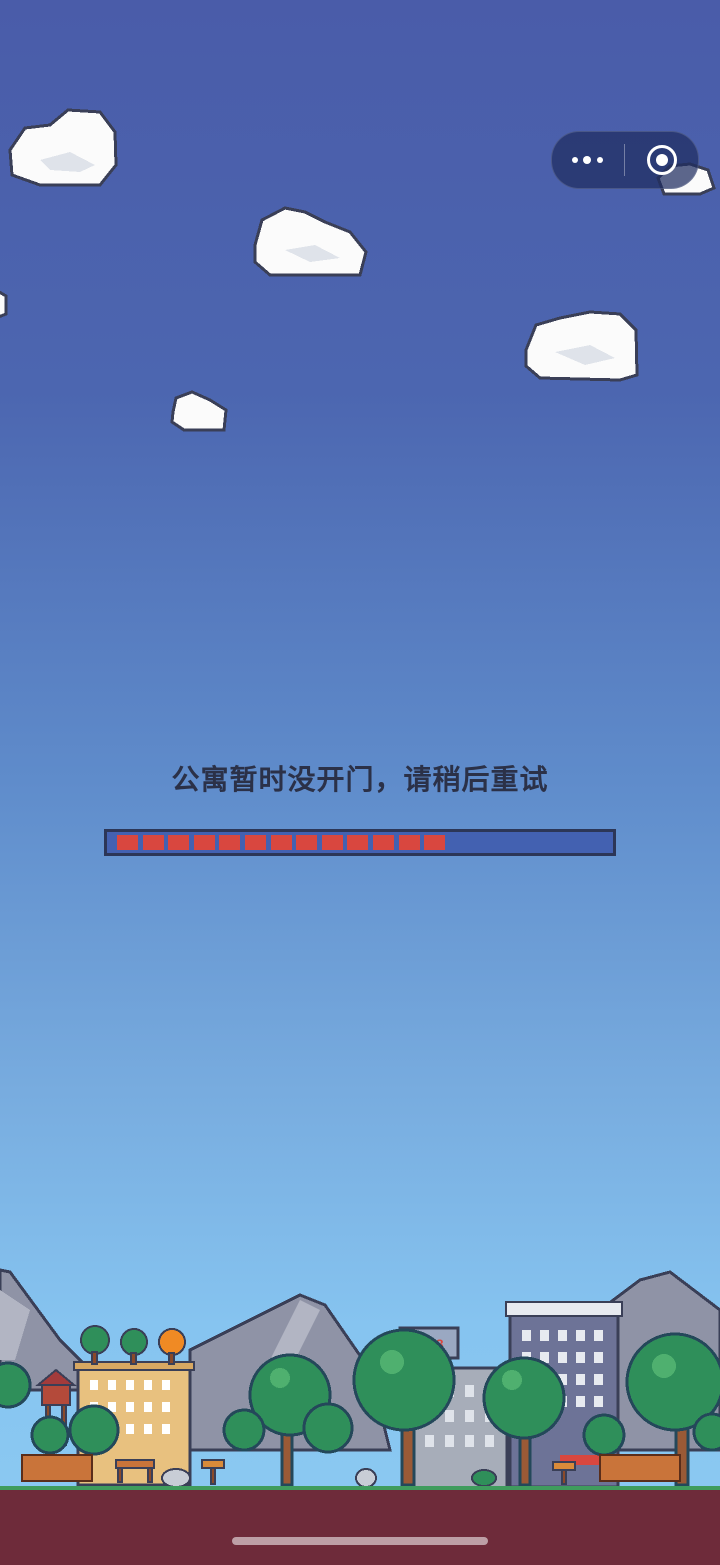  I want to click on rooftop-trees, so click(133, 1345).